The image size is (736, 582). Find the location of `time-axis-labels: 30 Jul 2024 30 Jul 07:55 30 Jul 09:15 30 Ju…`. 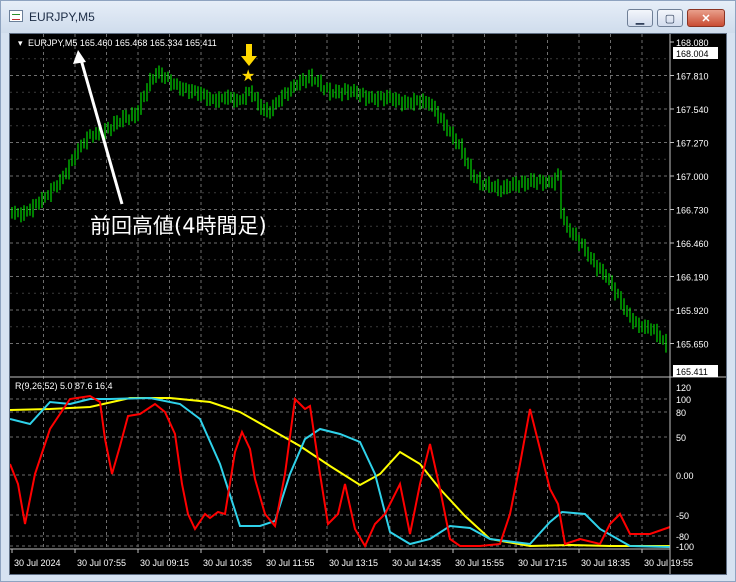

time-axis-labels: 30 Jul 2024 30 Jul 07:55 30 Jul 09:15 30 Ju… is located at coordinates (352, 558).